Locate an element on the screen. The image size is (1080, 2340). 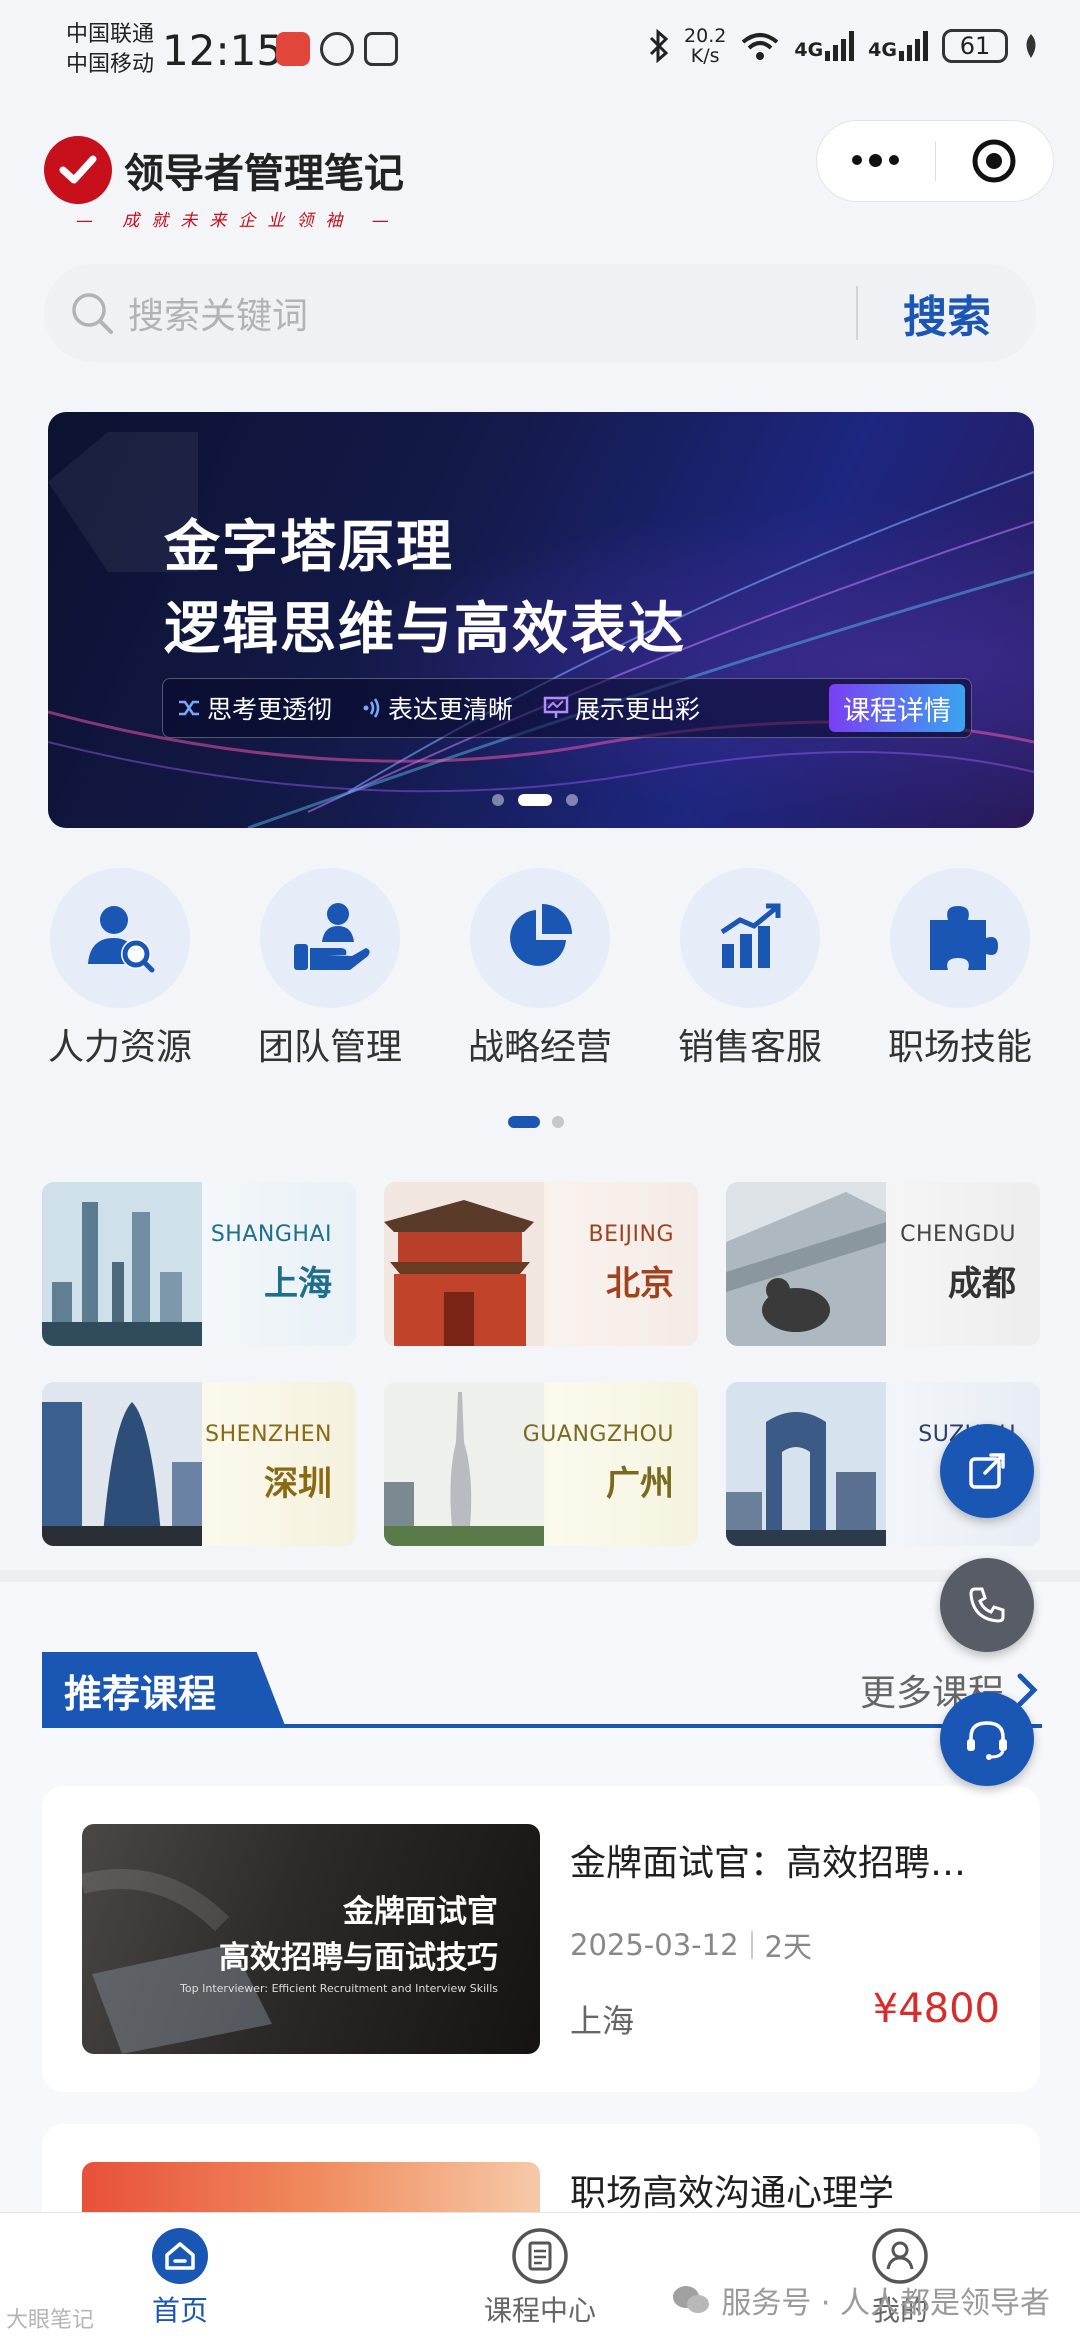
banner-feature-1: 思考更透彻 is located at coordinates (270, 709).